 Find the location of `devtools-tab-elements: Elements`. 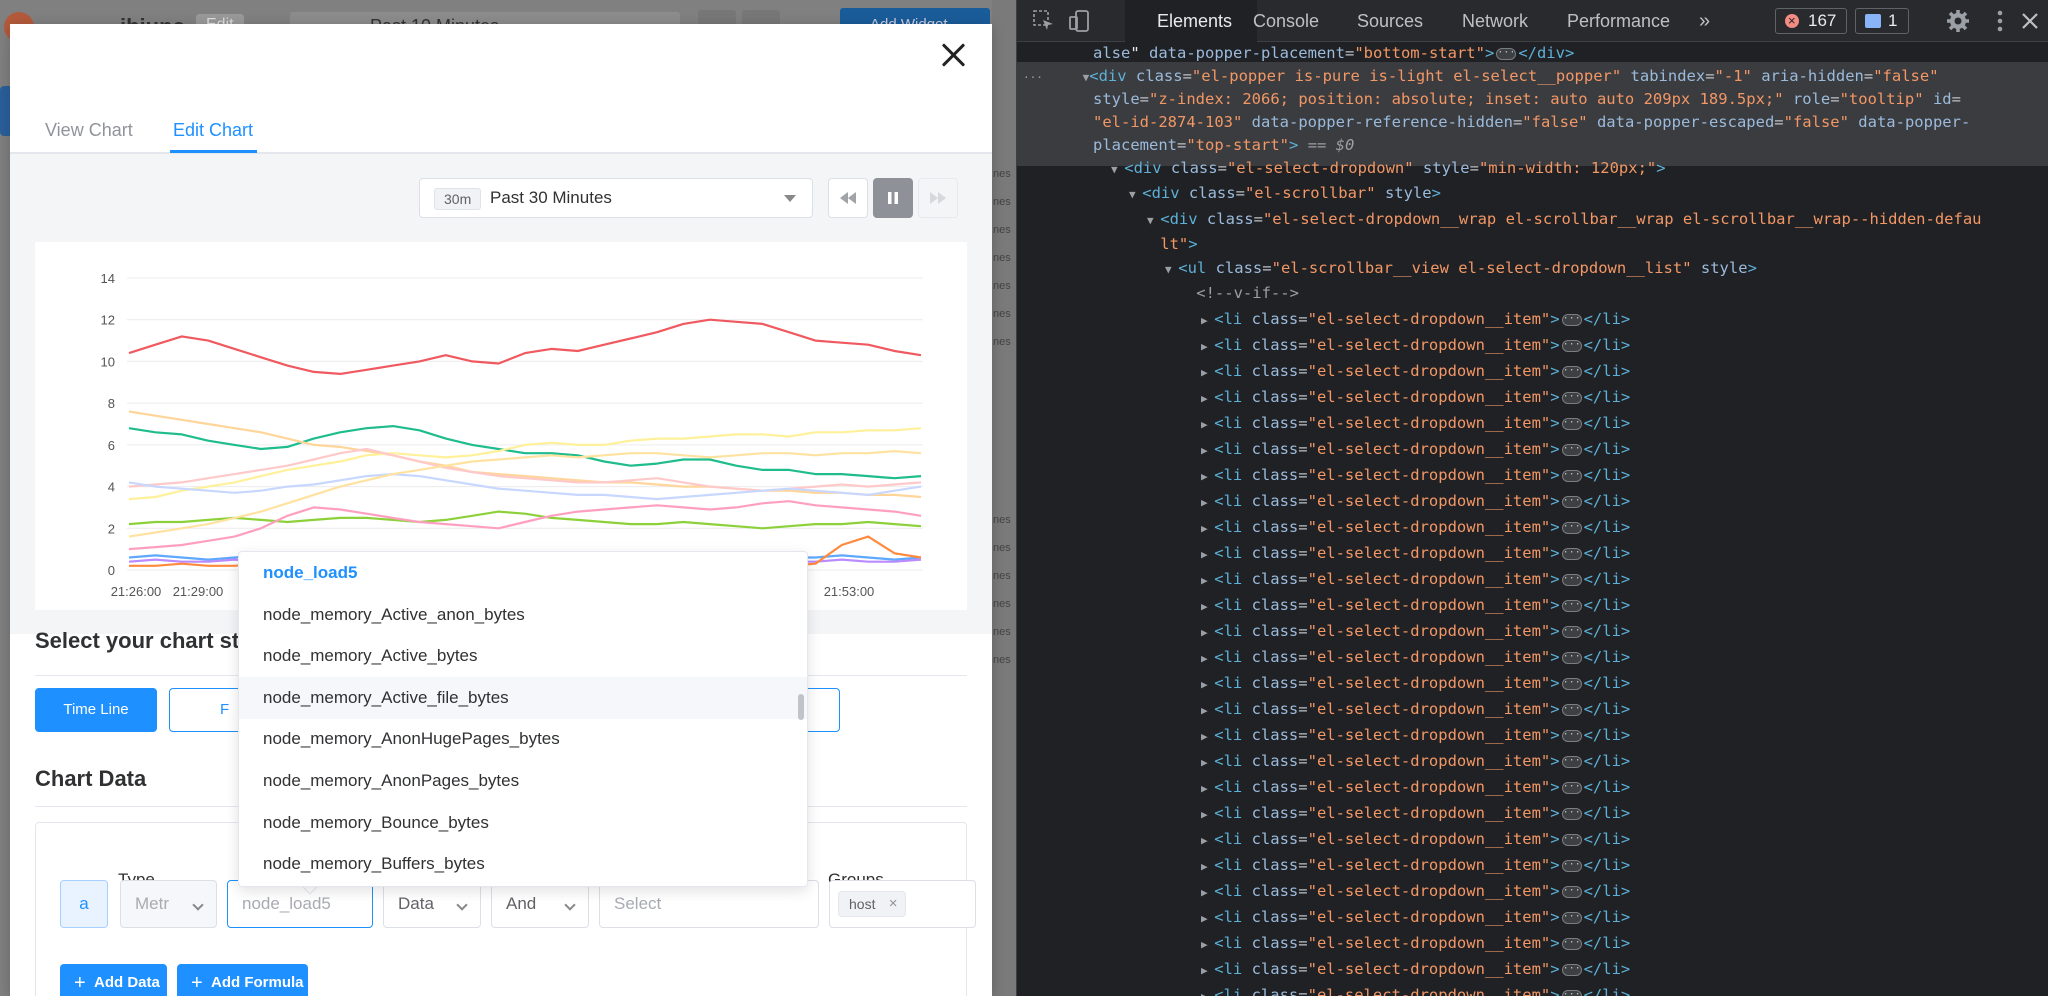

devtools-tab-elements: Elements is located at coordinates (1191, 21).